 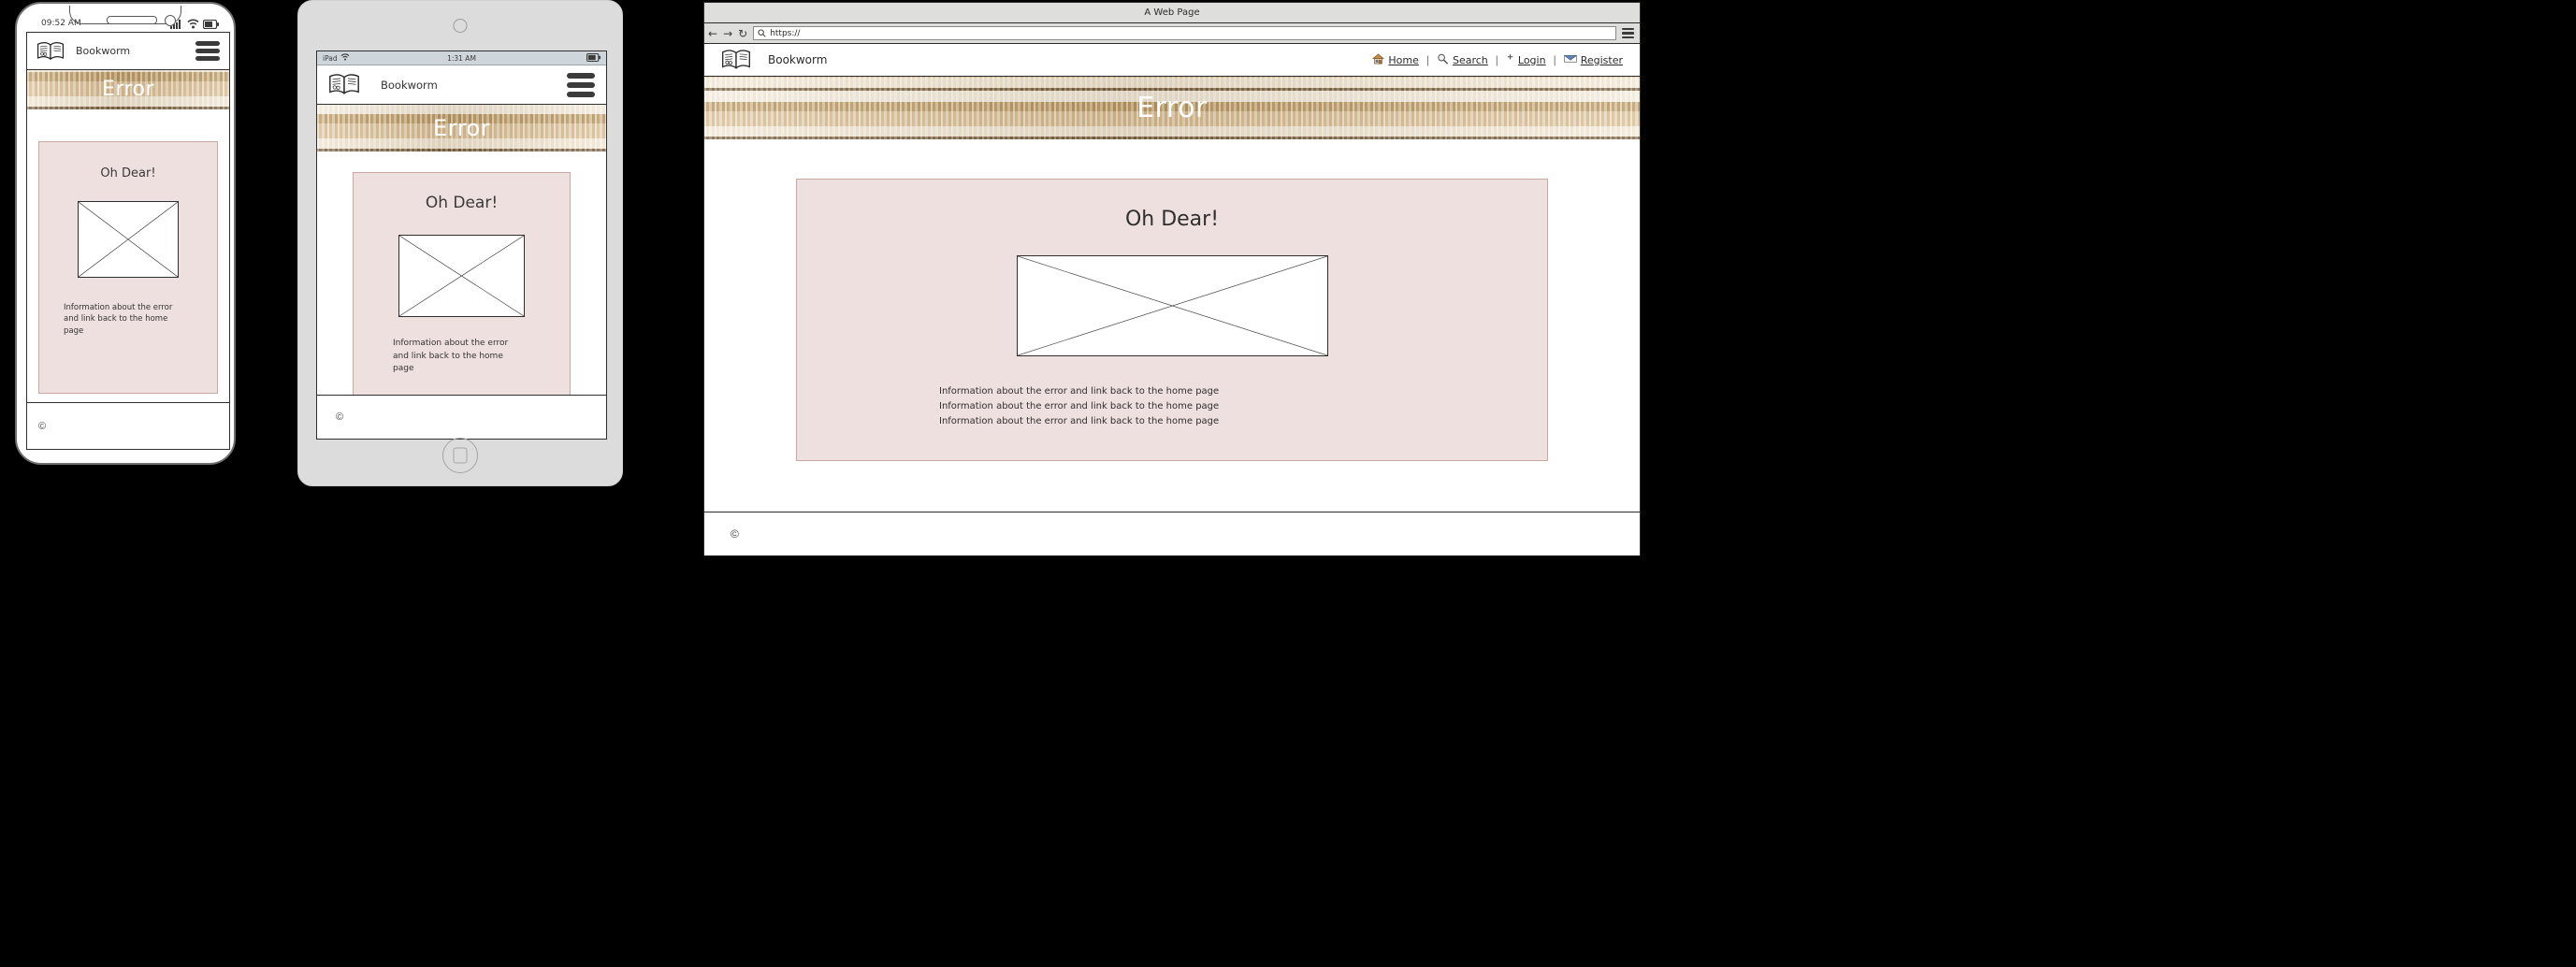 I want to click on tablet-status-bar: iPad 1:31 AM, so click(x=461, y=58).